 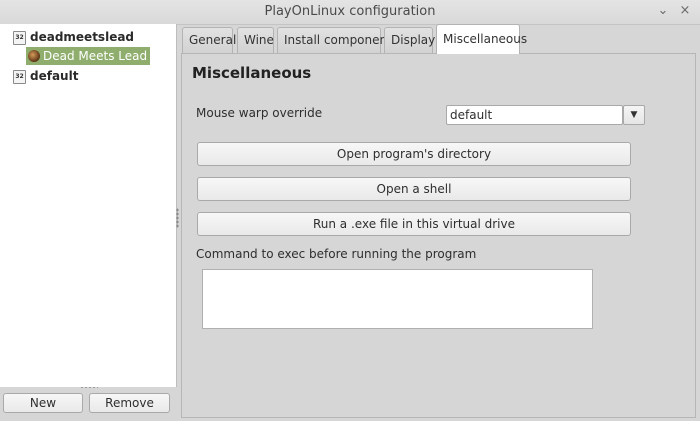 What do you see at coordinates (409, 40) in the screenshot?
I see `tab-display: Display` at bounding box center [409, 40].